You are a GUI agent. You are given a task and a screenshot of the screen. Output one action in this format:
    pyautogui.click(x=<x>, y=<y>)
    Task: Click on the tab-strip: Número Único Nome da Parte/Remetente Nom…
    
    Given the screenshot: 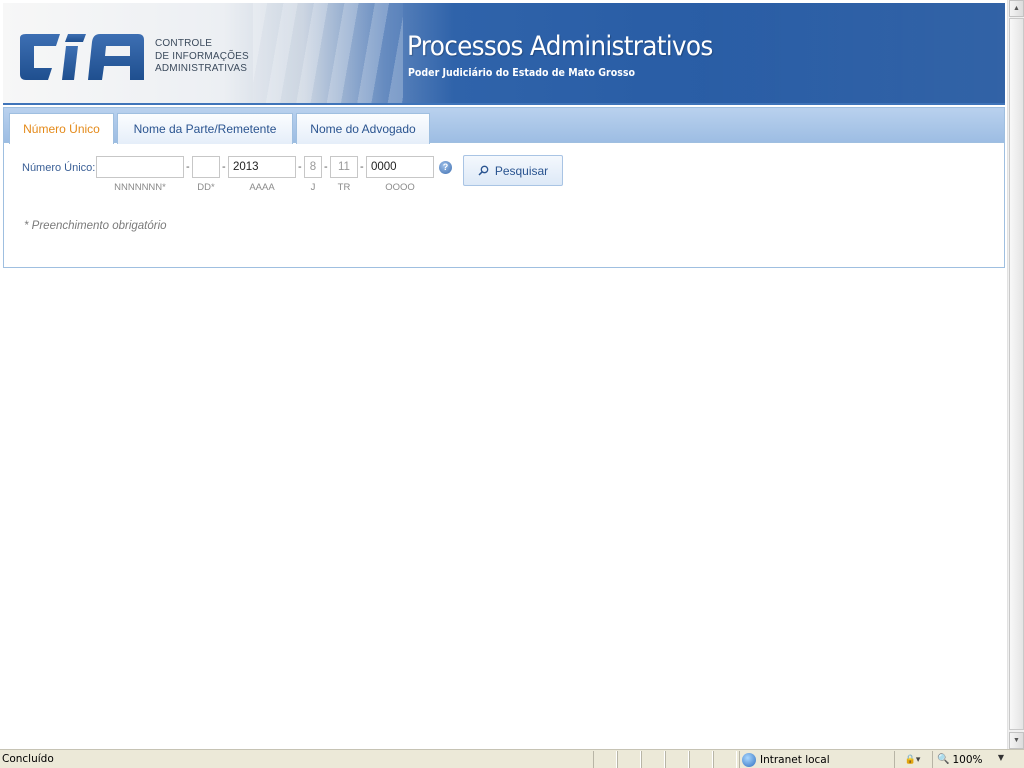 What is the action you would take?
    pyautogui.click(x=504, y=126)
    